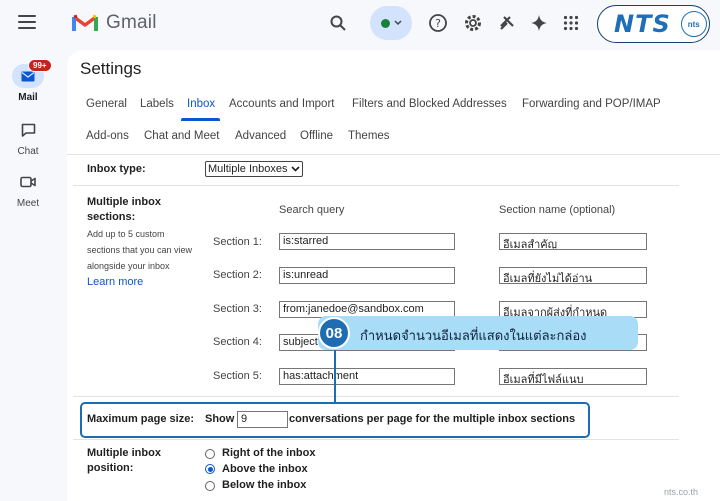 This screenshot has height=501, width=720. I want to click on position-above-radio, so click(210, 469).